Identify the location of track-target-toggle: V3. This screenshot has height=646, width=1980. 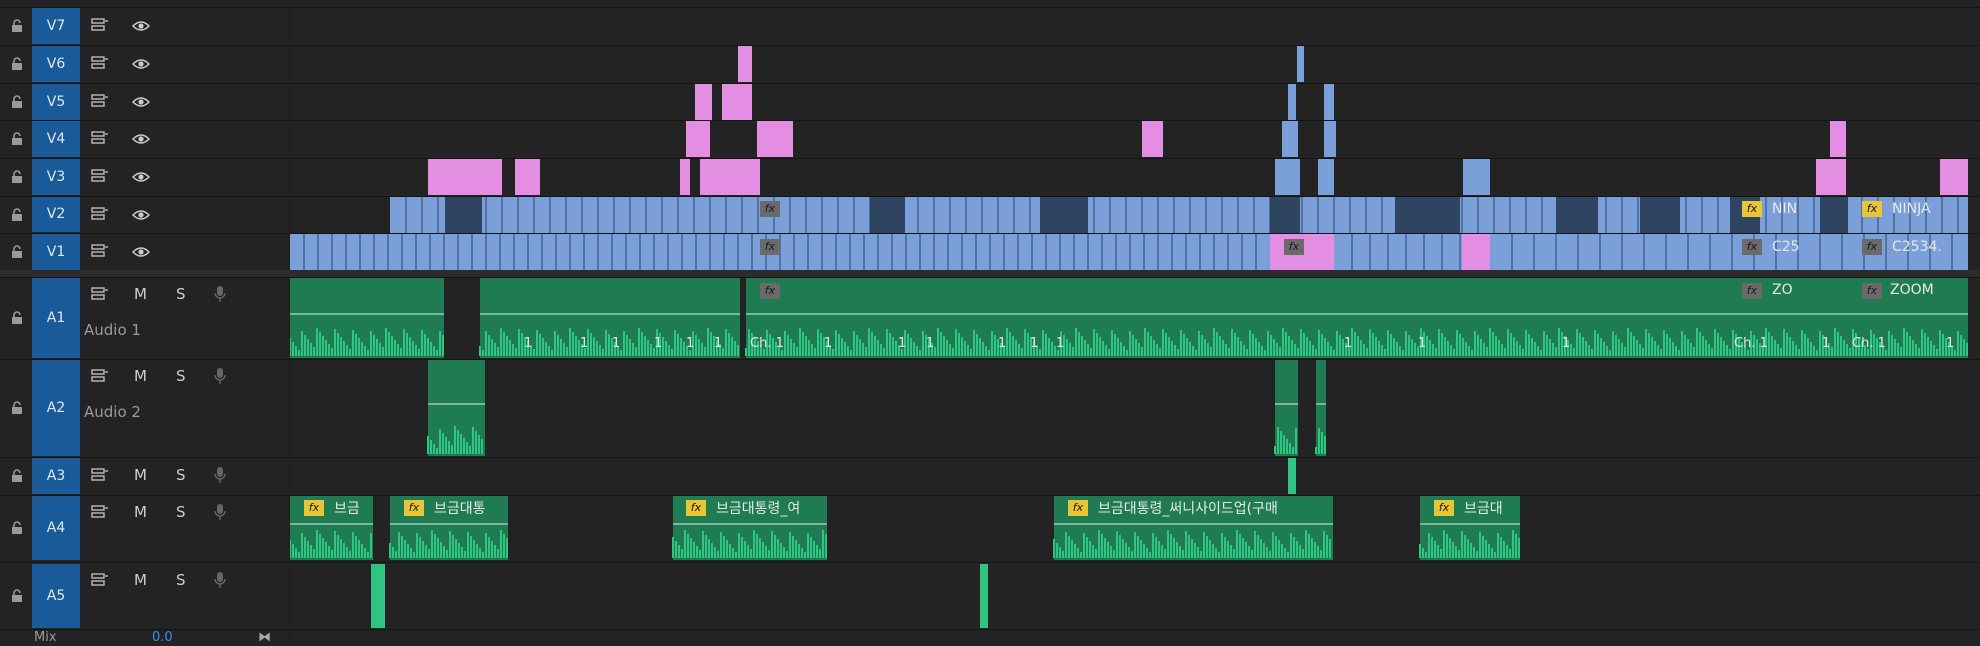
(56, 177).